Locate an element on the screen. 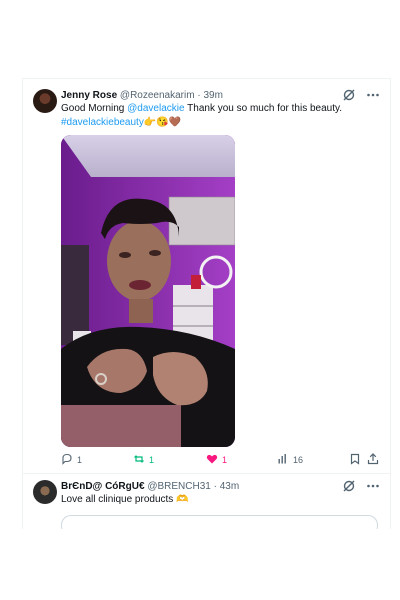 This screenshot has height=600, width=400. tweet-actions: 1 1 1 16 is located at coordinates (220, 461).